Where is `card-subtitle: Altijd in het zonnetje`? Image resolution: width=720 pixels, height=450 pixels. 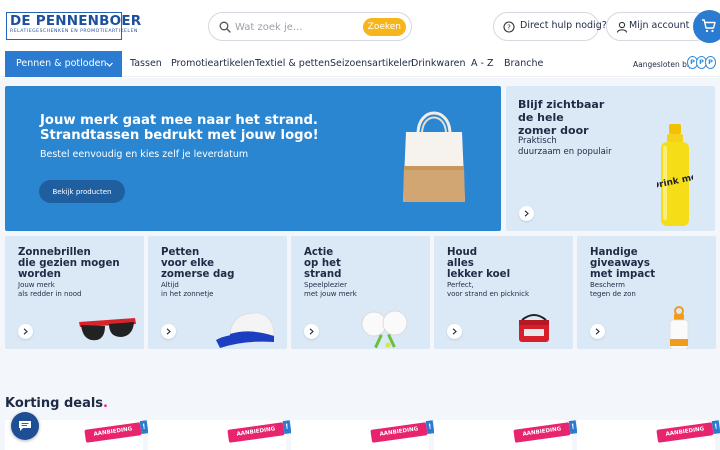 card-subtitle: Altijd in het zonnetje is located at coordinates (187, 290).